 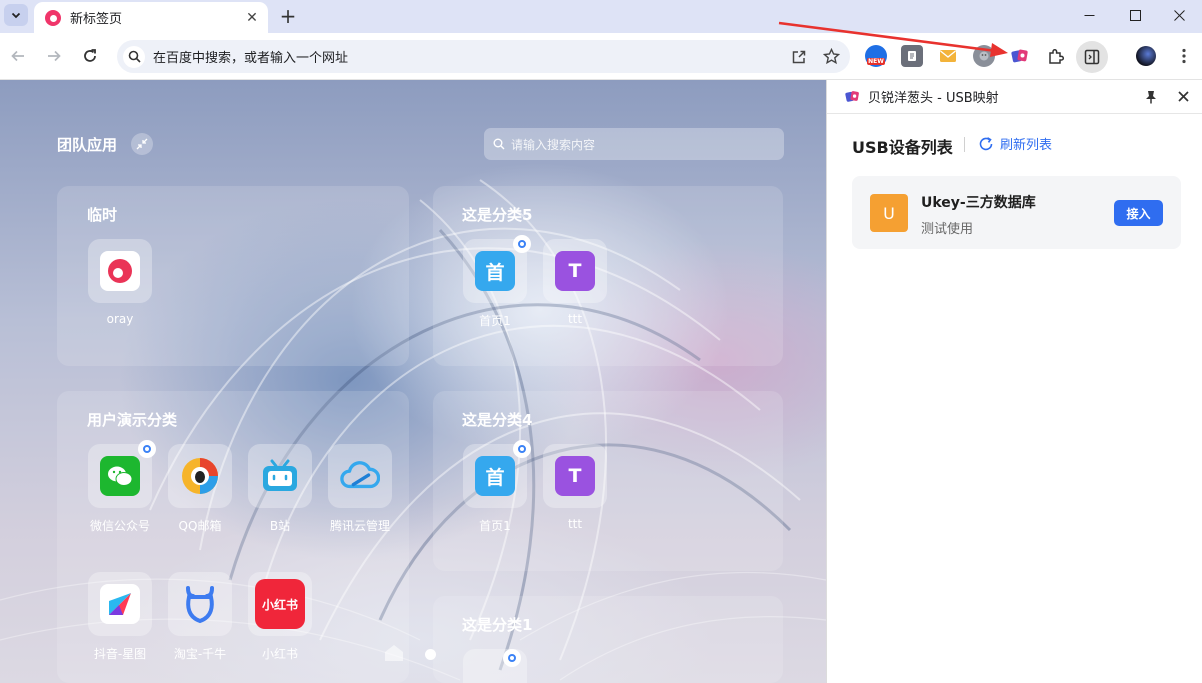 I want to click on refresh-list-button: 刷新列表, so click(x=1015, y=143).